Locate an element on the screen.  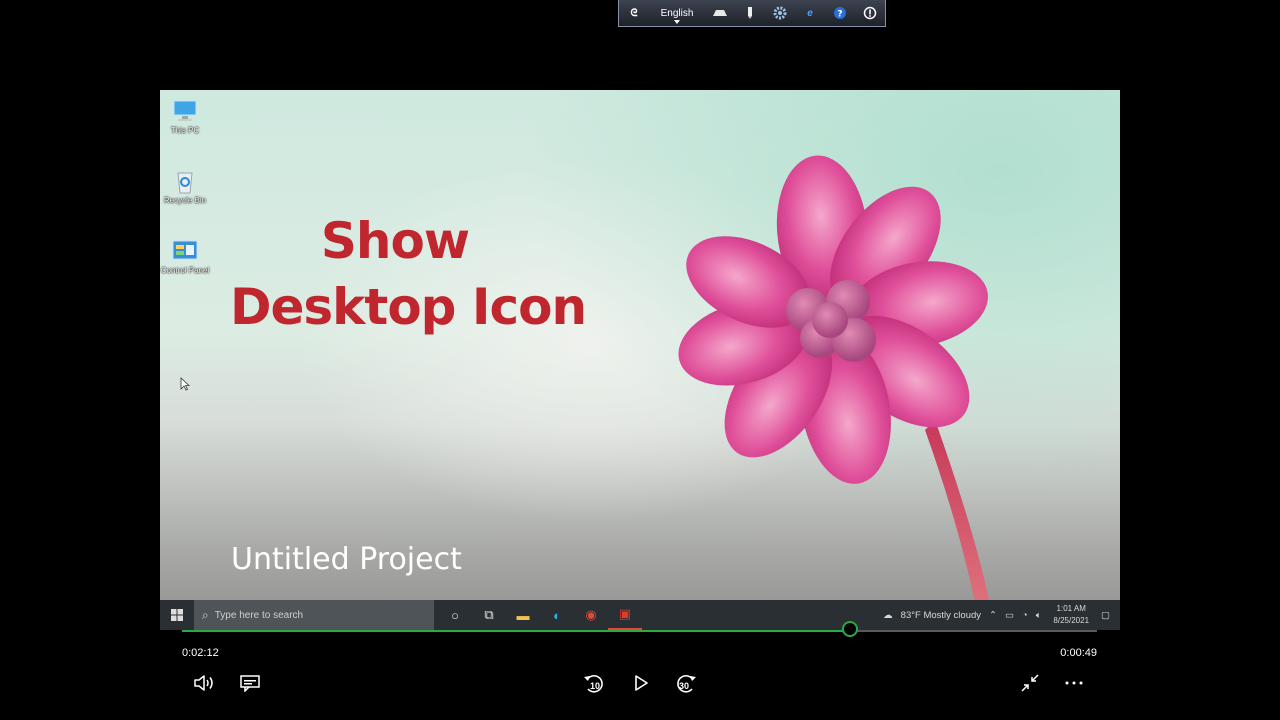
skip-forward-button: 30 is located at coordinates (686, 683).